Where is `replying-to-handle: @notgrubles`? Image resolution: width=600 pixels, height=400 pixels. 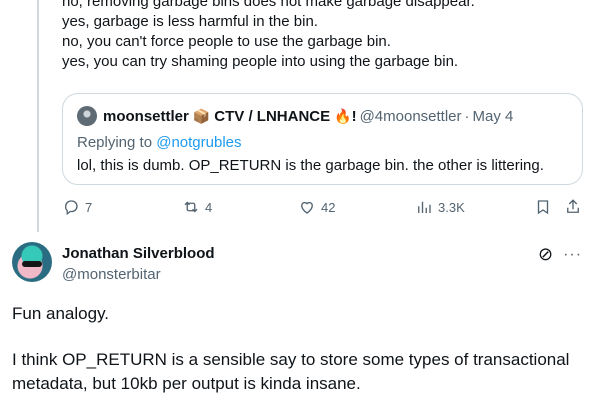 replying-to-handle: @notgrubles is located at coordinates (198, 142).